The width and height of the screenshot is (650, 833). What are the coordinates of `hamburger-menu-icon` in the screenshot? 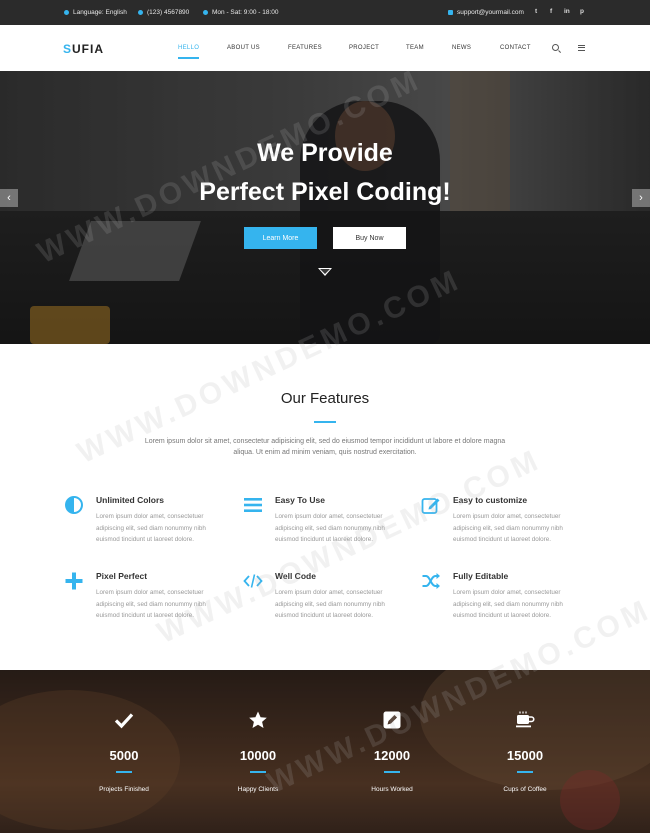 It's located at (581, 48).